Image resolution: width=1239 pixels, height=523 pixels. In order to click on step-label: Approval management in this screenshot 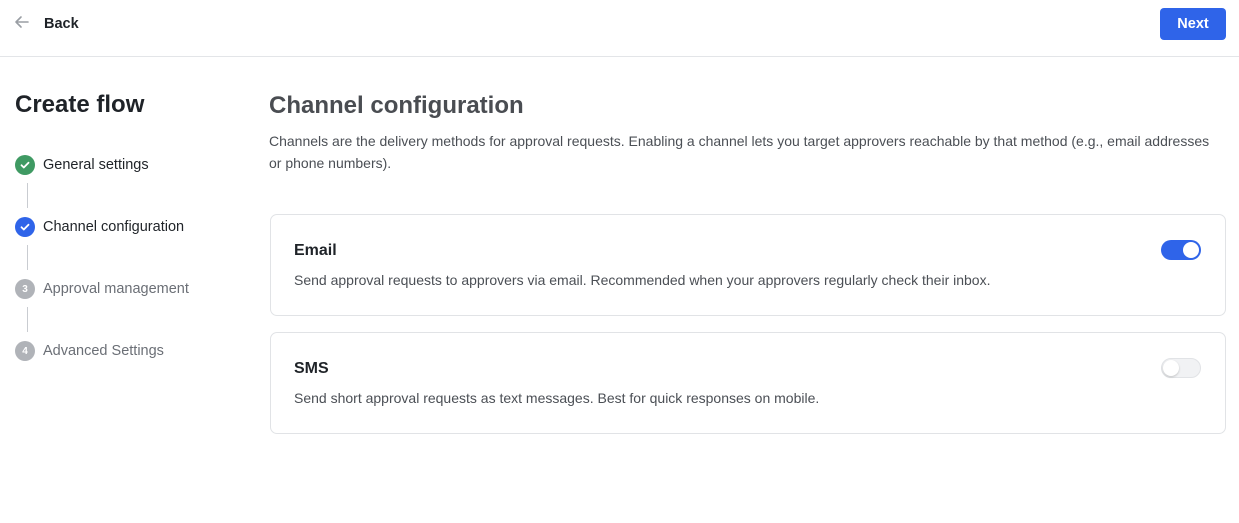, I will do `click(116, 289)`.